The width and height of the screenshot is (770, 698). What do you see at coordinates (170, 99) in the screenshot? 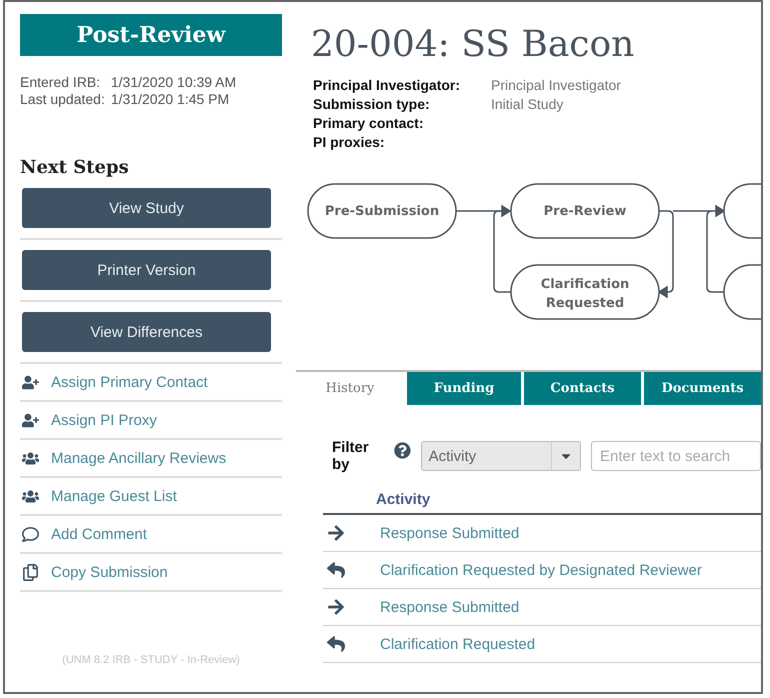
I see `date-value: 1/31/2020 1:45 PM` at bounding box center [170, 99].